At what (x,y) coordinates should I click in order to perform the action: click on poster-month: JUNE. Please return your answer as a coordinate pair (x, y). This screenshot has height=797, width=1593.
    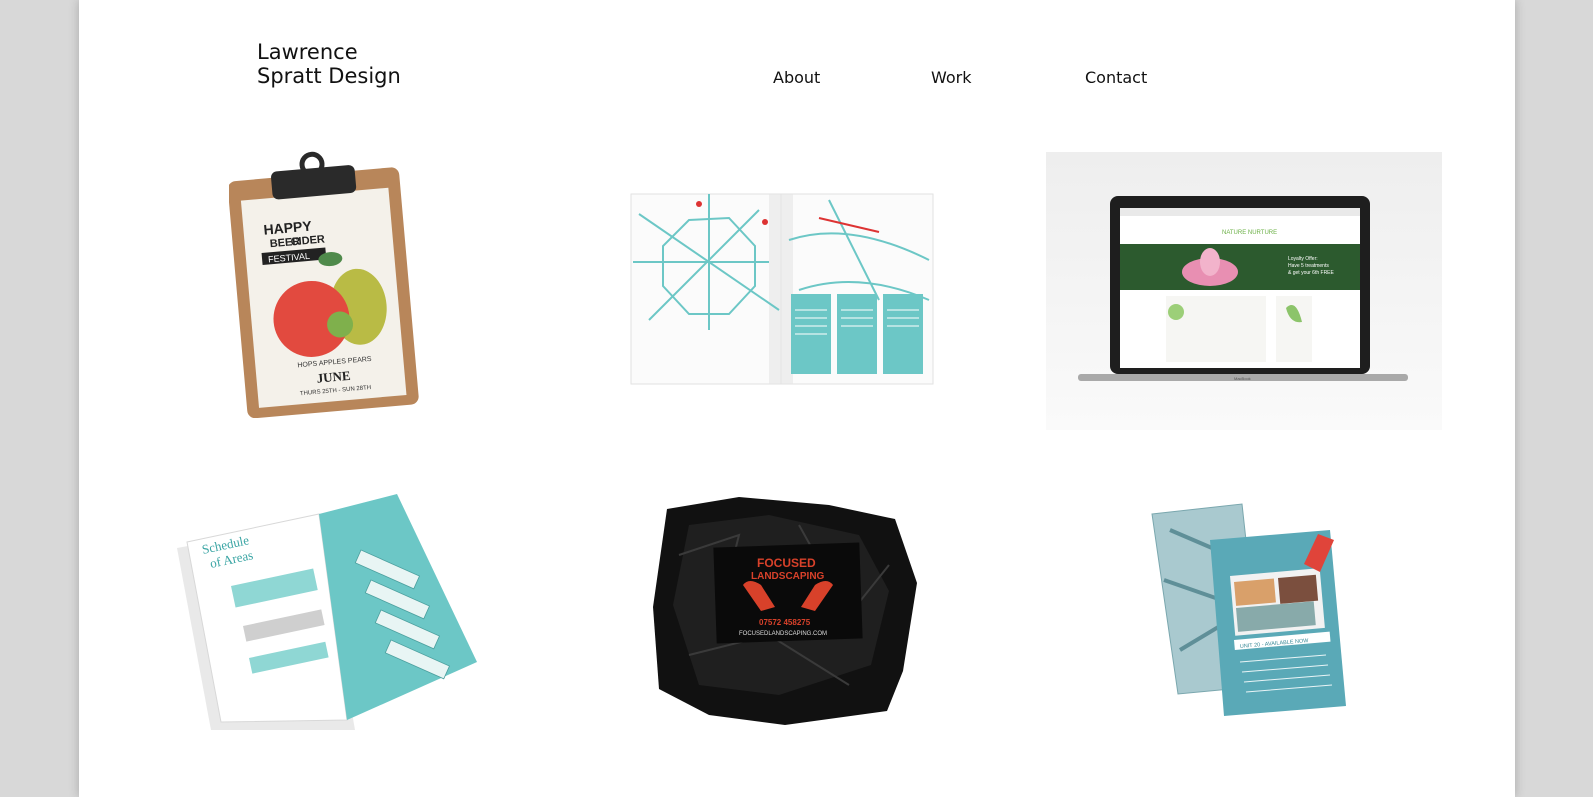
    Looking at the image, I should click on (333, 377).